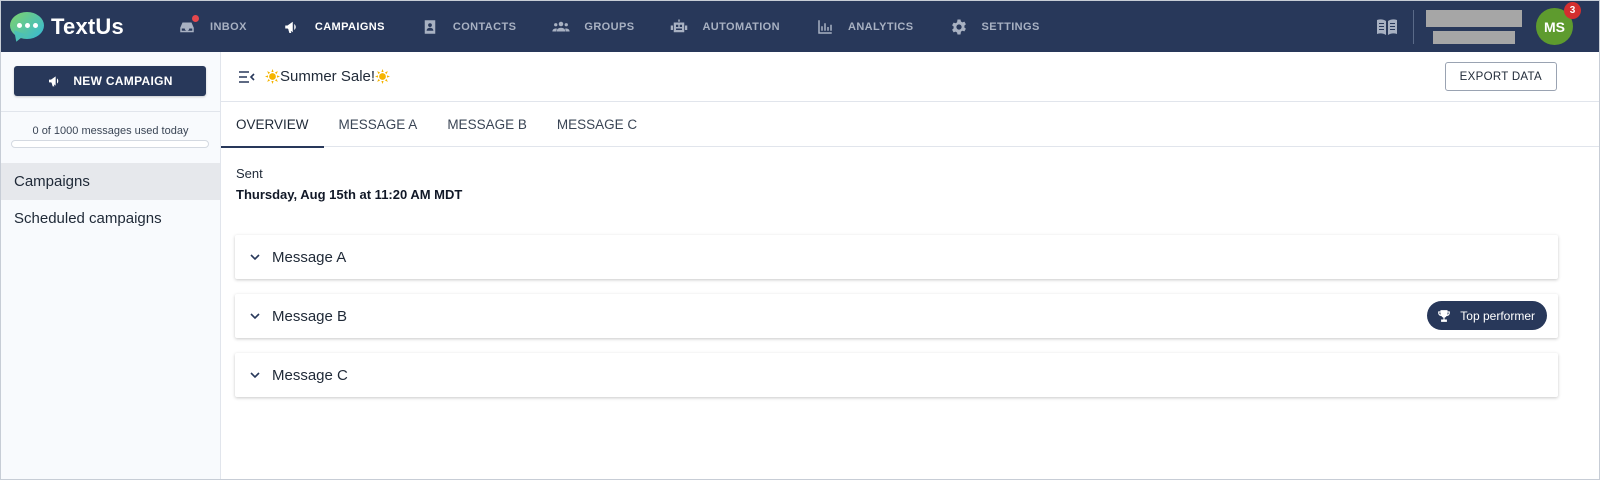  What do you see at coordinates (349, 194) in the screenshot?
I see `sent-date: Thursday, Aug 15th at 11:20 AM MDT` at bounding box center [349, 194].